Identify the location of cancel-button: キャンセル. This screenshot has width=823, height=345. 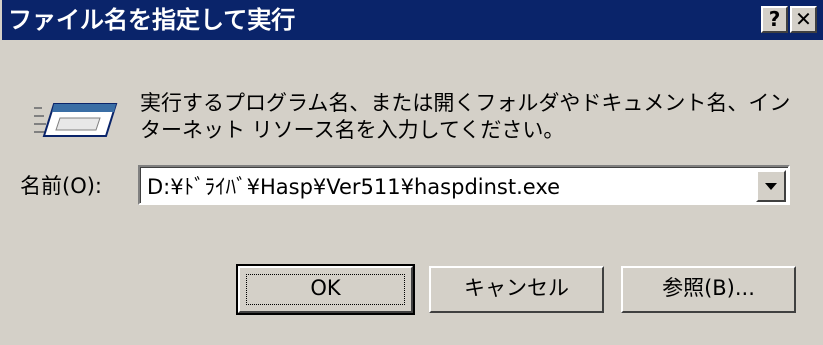
(516, 289).